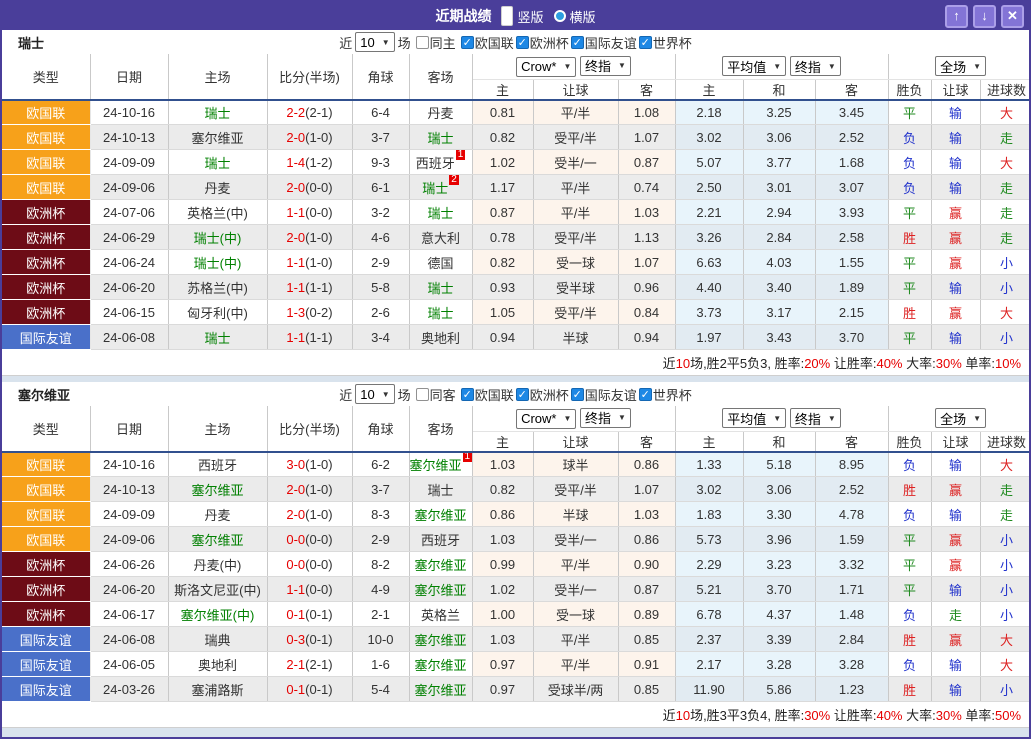  What do you see at coordinates (310, 589) in the screenshot?
I see `score-cell: 1-1(0-0)` at bounding box center [310, 589].